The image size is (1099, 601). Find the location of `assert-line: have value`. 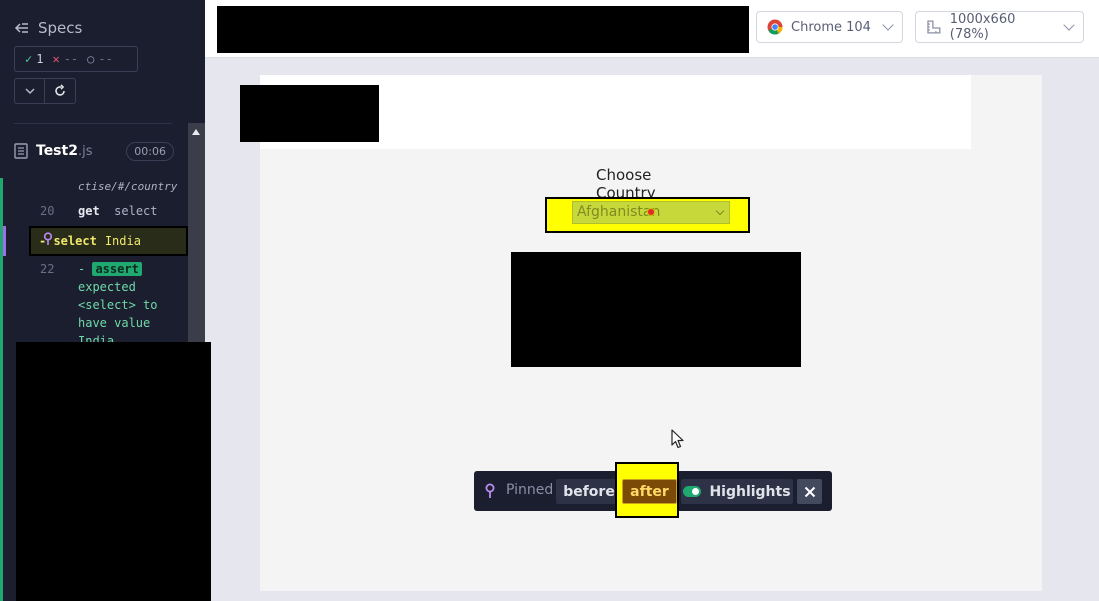

assert-line: have value is located at coordinates (114, 323).